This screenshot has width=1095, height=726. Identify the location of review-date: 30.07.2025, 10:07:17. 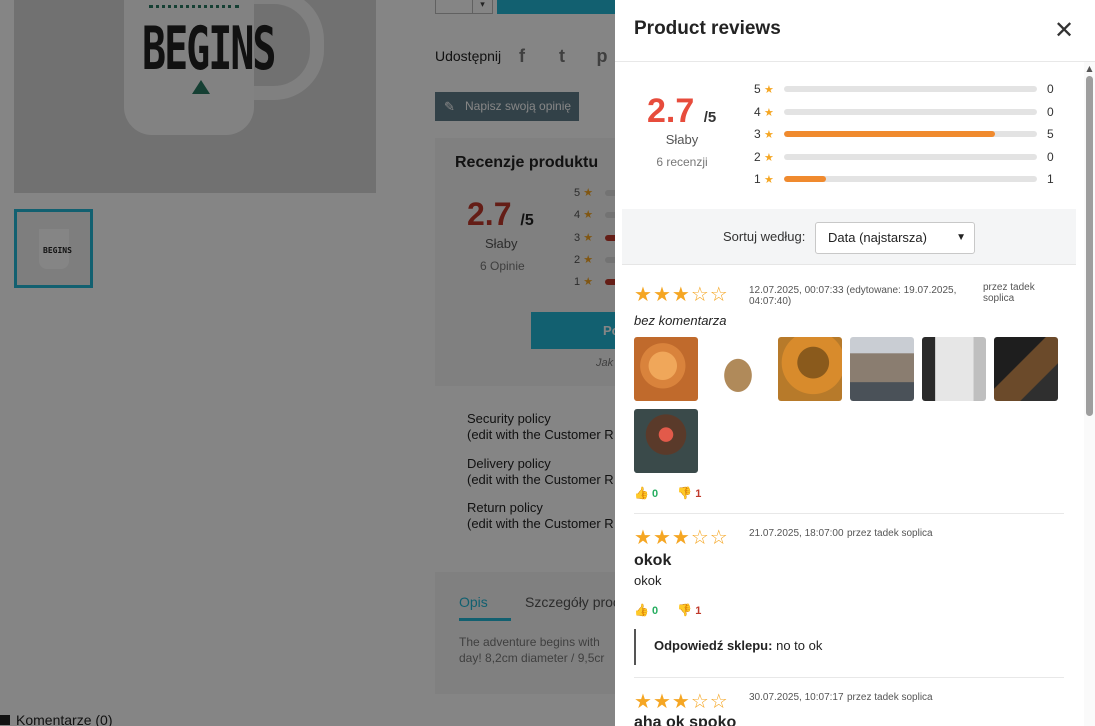
(796, 697).